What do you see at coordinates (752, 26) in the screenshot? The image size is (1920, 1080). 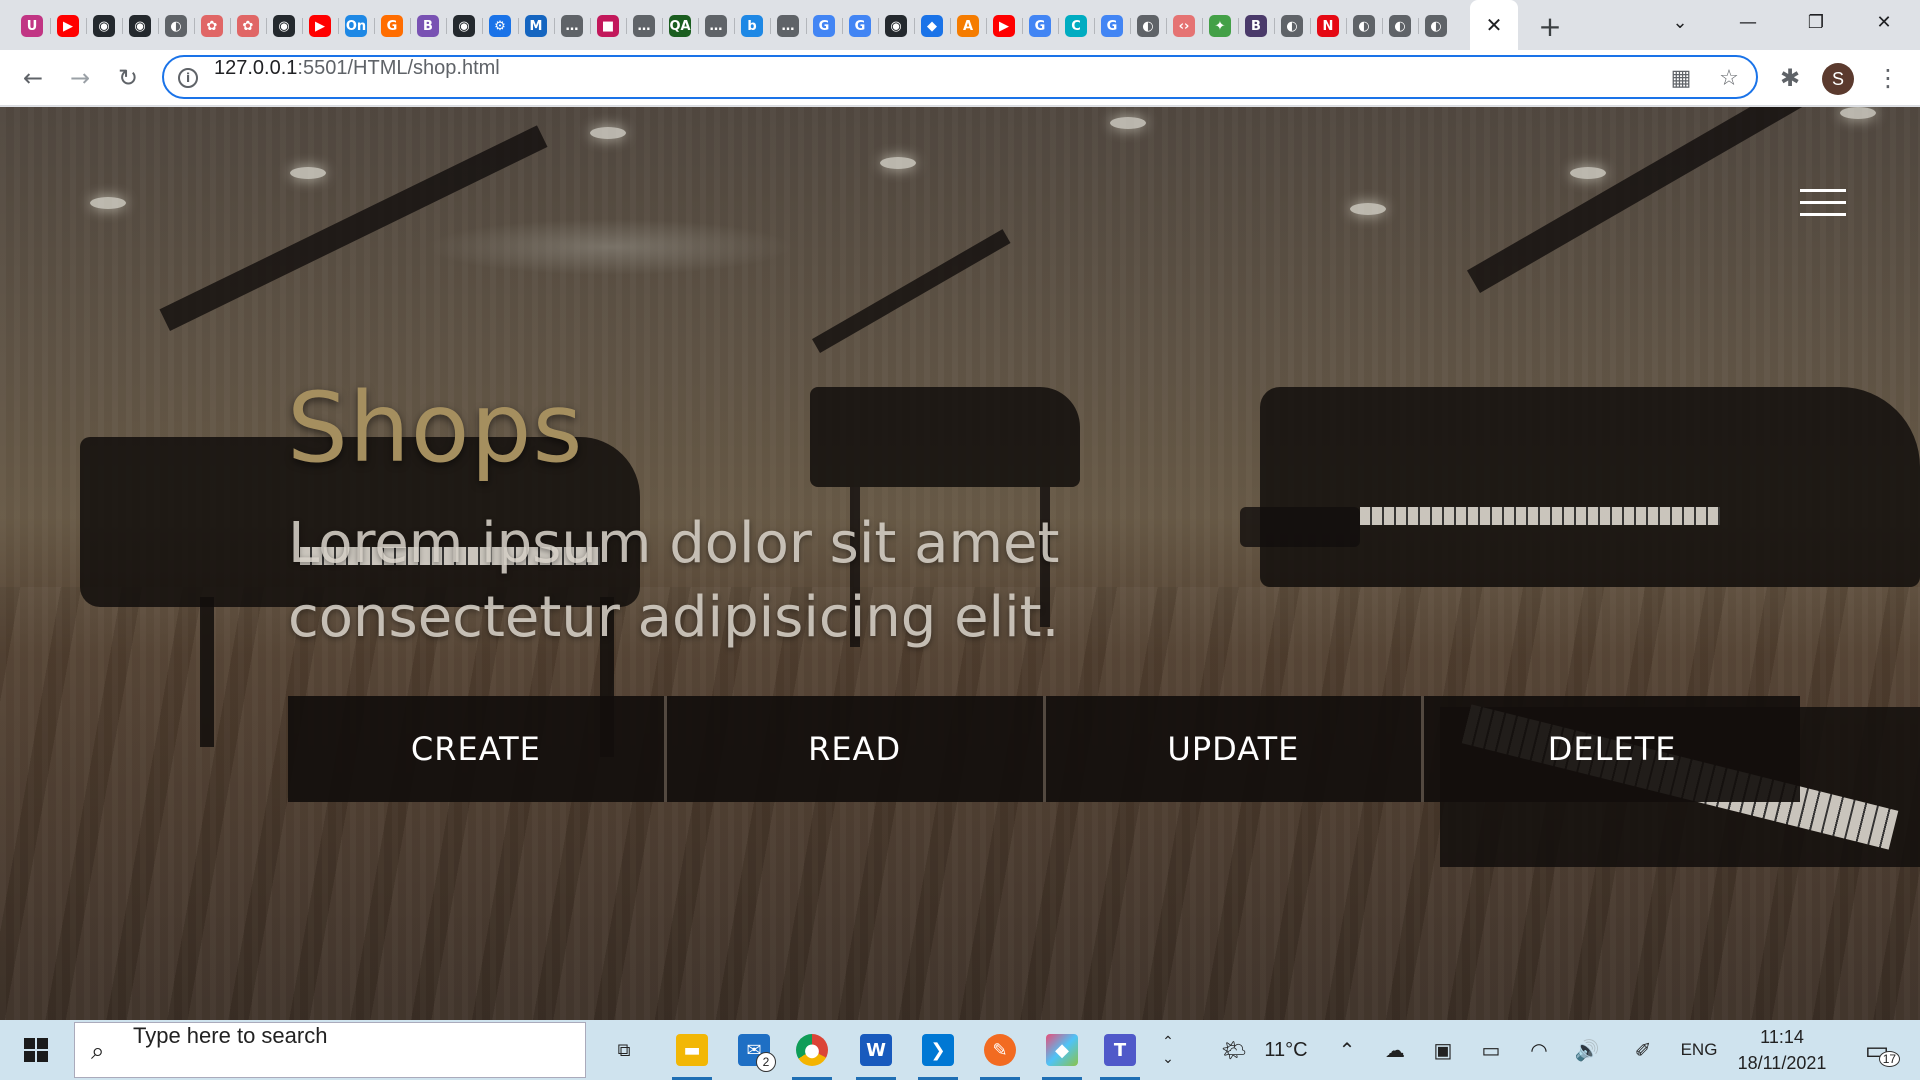 I see `pinned-tab: b` at bounding box center [752, 26].